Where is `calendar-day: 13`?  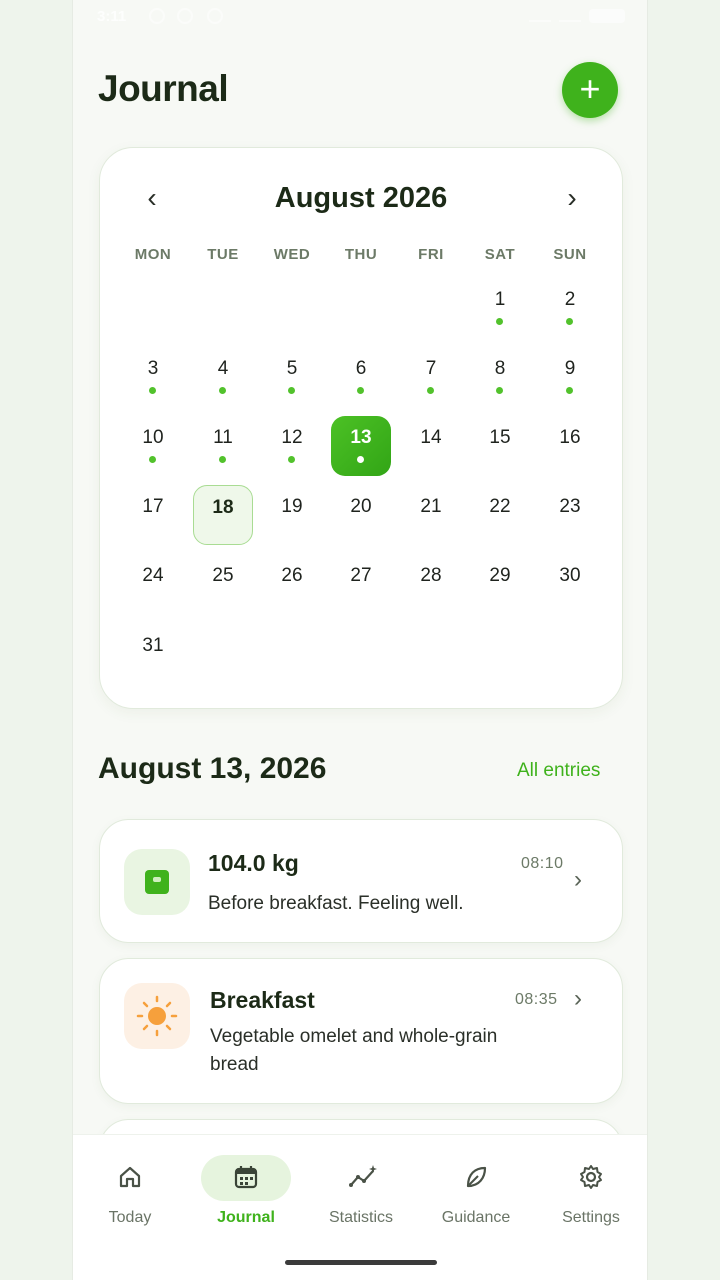
calendar-day: 13 is located at coordinates (361, 446).